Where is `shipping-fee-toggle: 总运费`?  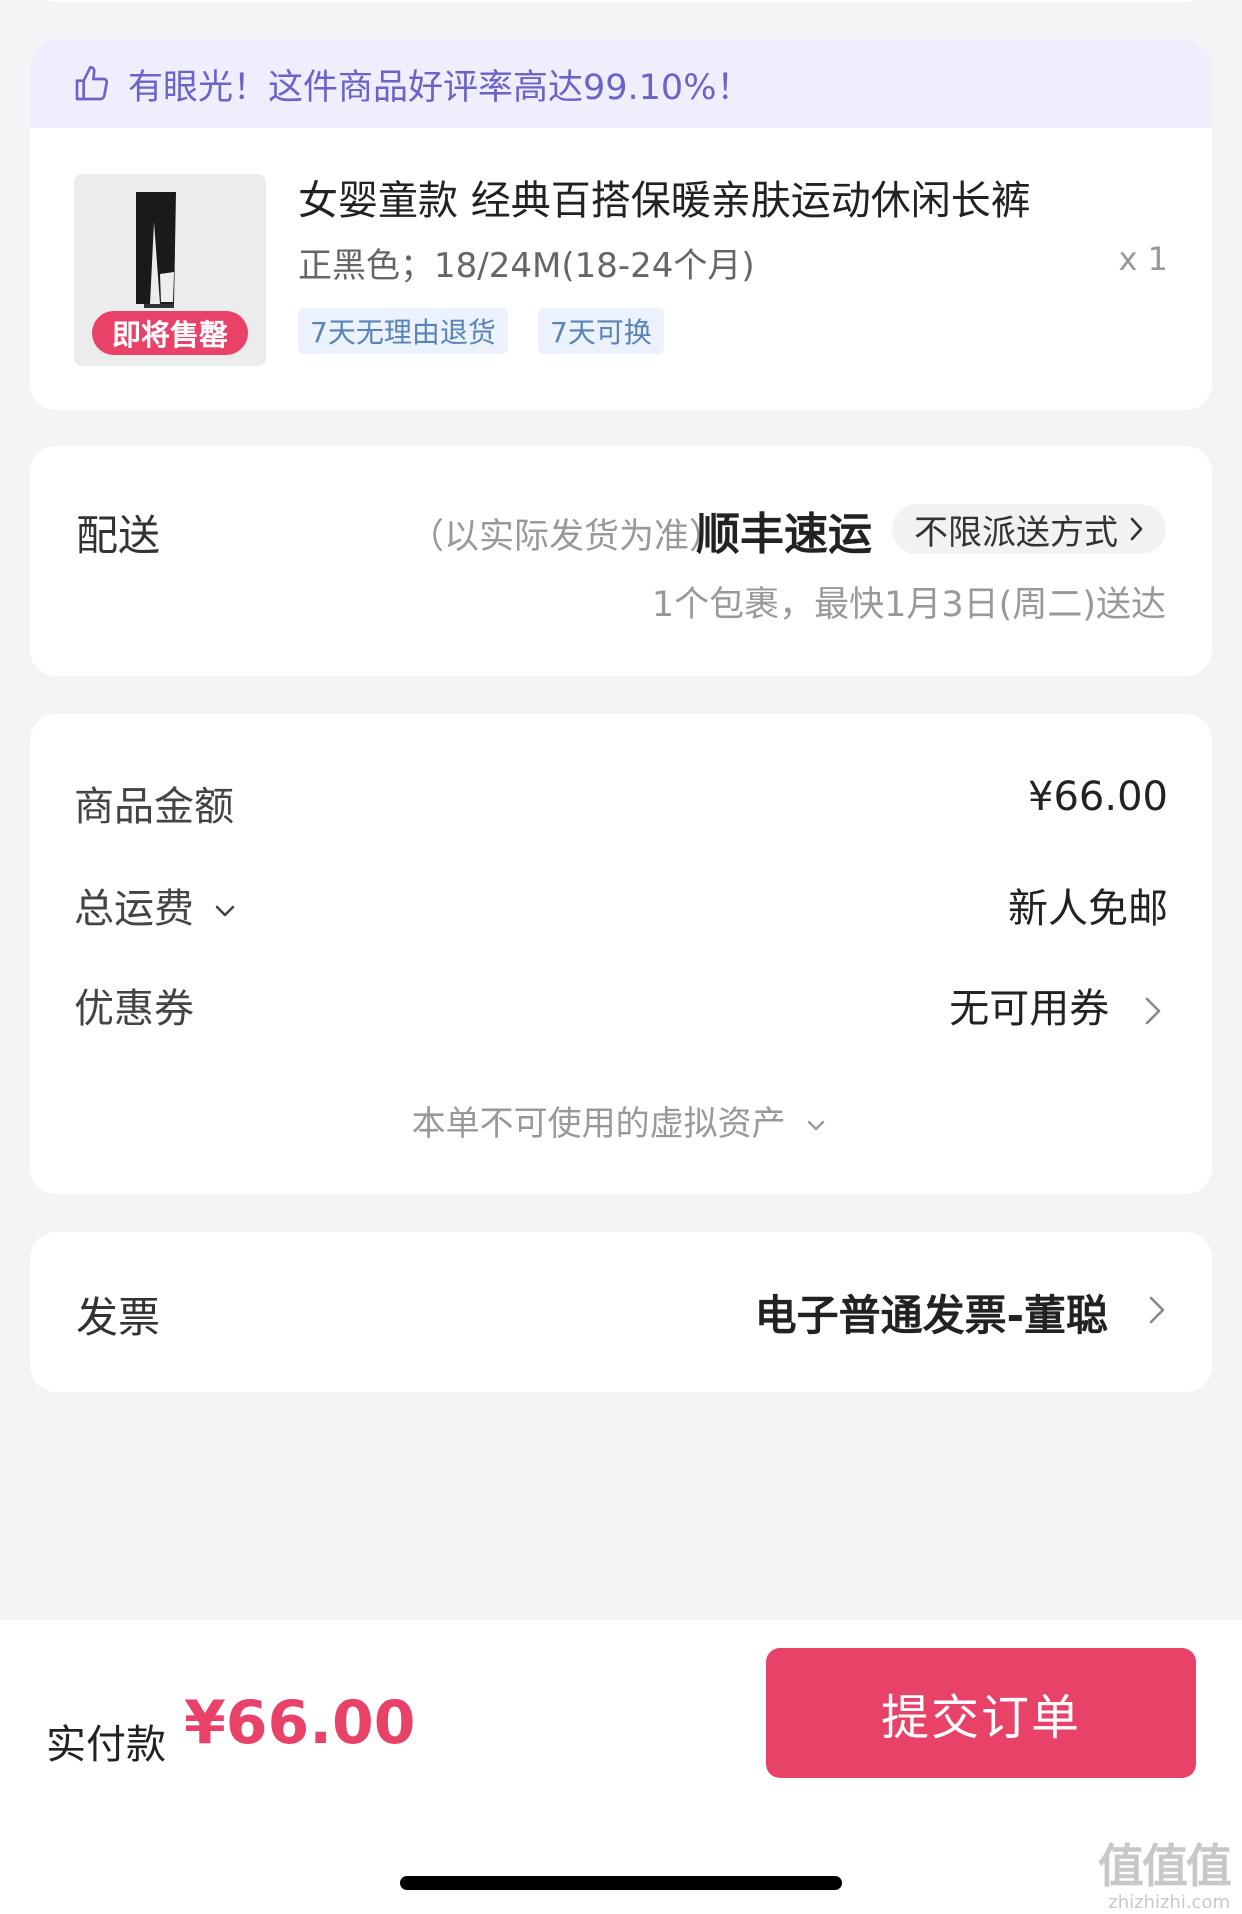
shipping-fee-toggle: 总运费 is located at coordinates (156, 905).